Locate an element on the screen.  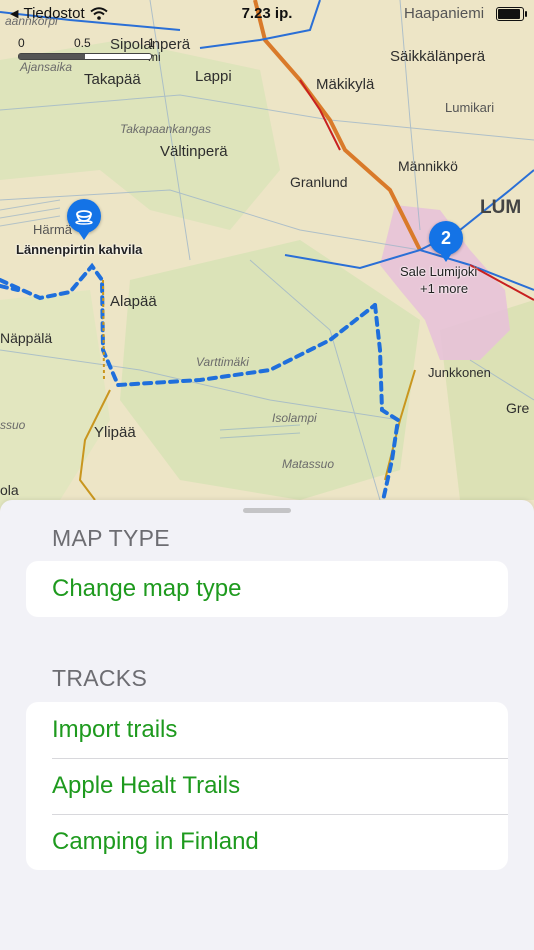
place-label: Lumikari is located at coordinates (470, 107).